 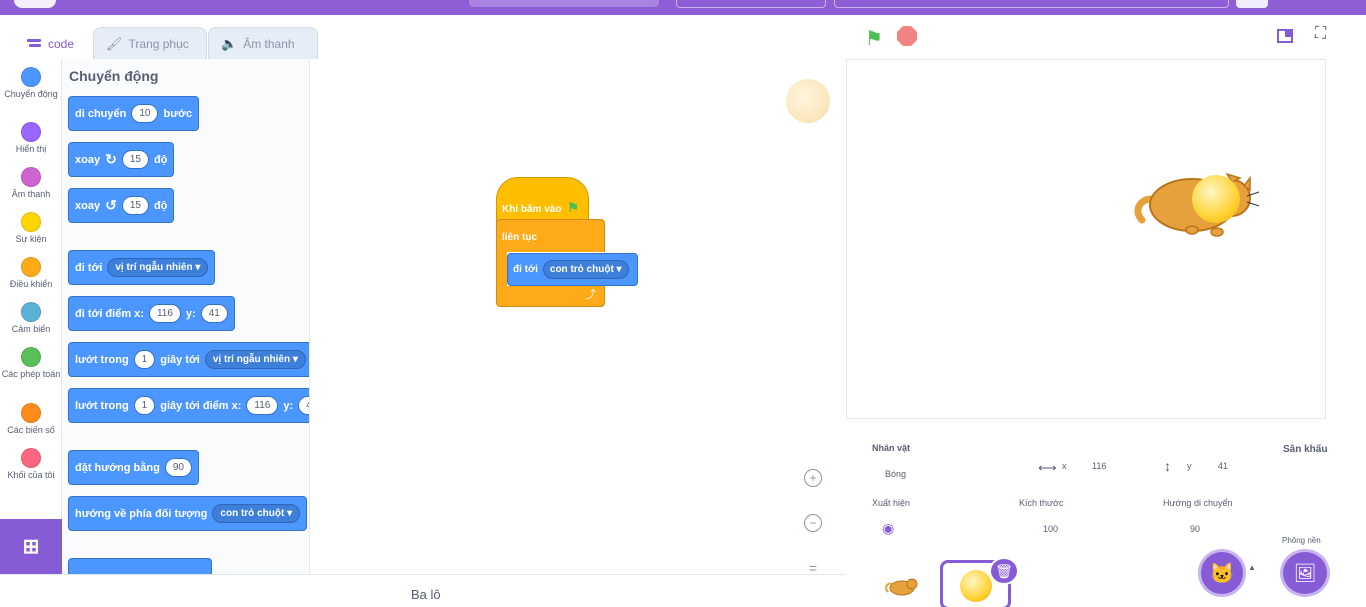 I want to click on sound-dot-icon, so click(x=31, y=177).